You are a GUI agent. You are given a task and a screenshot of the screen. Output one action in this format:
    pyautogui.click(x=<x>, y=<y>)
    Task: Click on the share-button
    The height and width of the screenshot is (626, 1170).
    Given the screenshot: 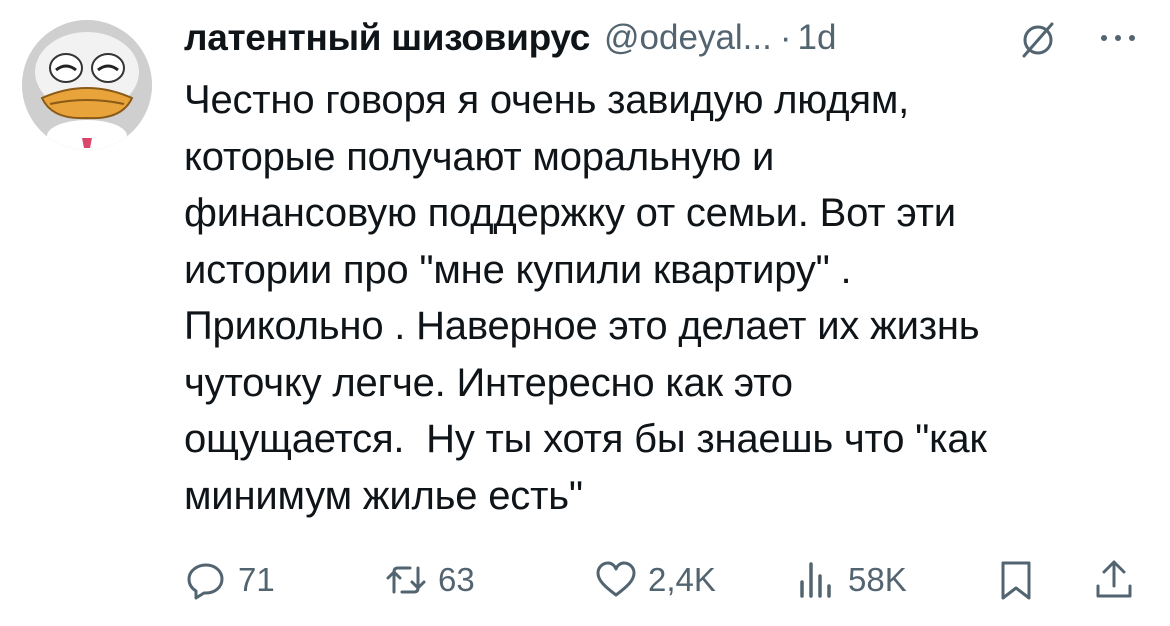 What is the action you would take?
    pyautogui.click(x=1114, y=580)
    